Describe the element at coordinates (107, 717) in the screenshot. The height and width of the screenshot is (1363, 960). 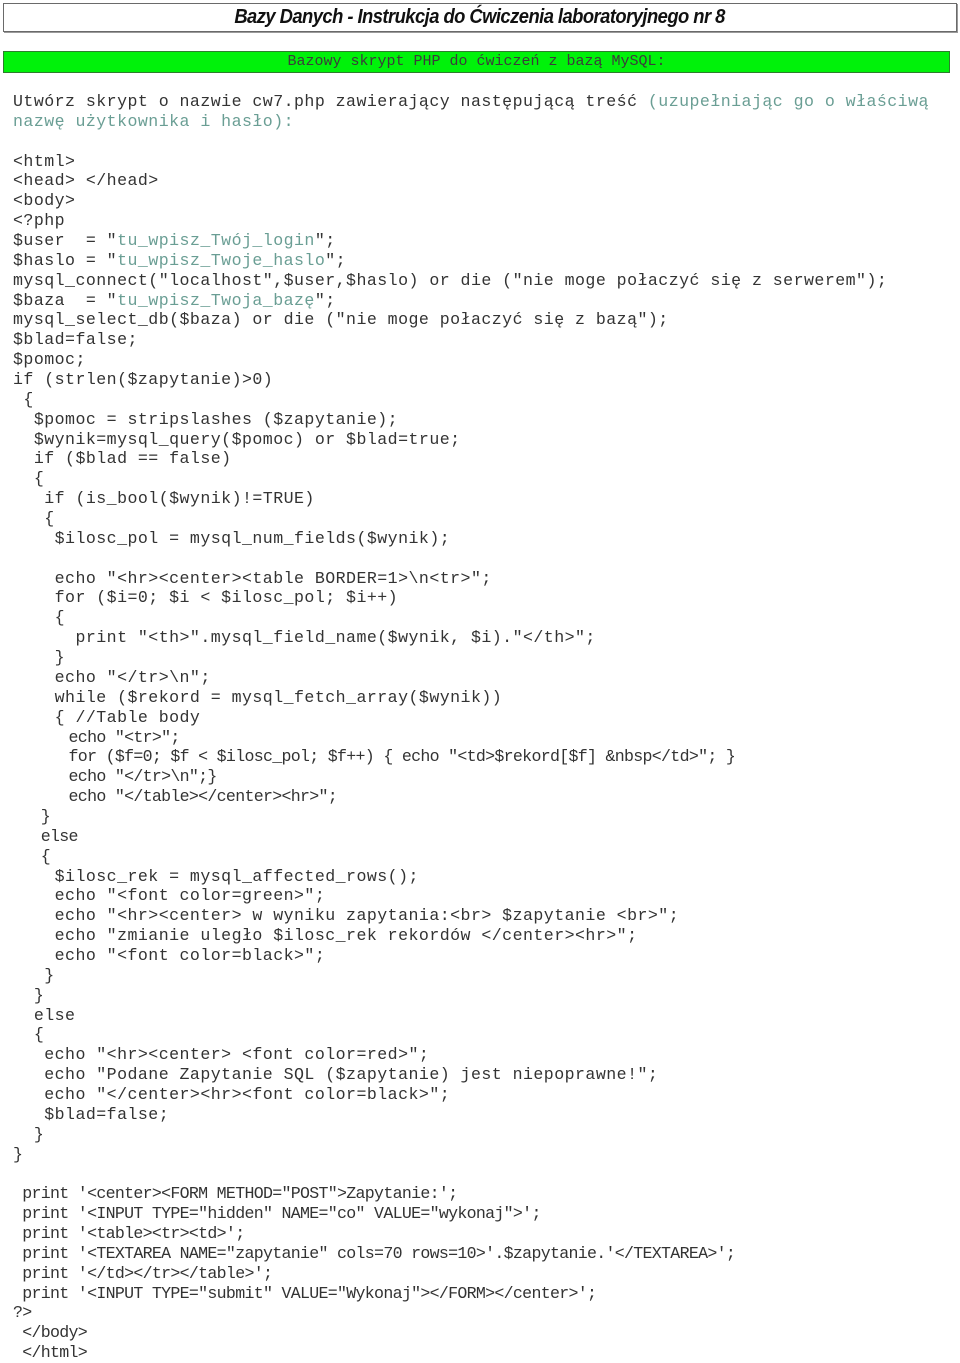
I see `code-line: { //Table body` at that location.